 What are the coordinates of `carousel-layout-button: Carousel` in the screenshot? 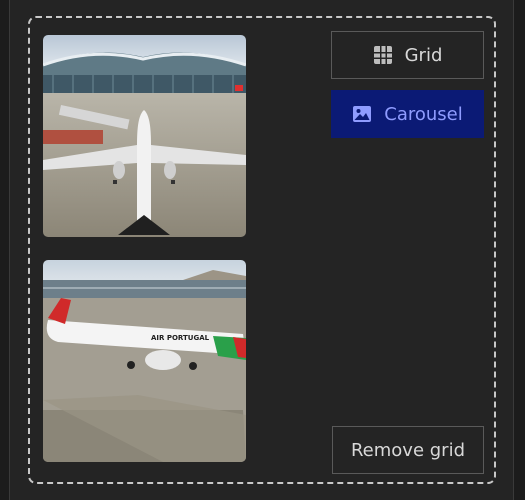 It's located at (407, 114).